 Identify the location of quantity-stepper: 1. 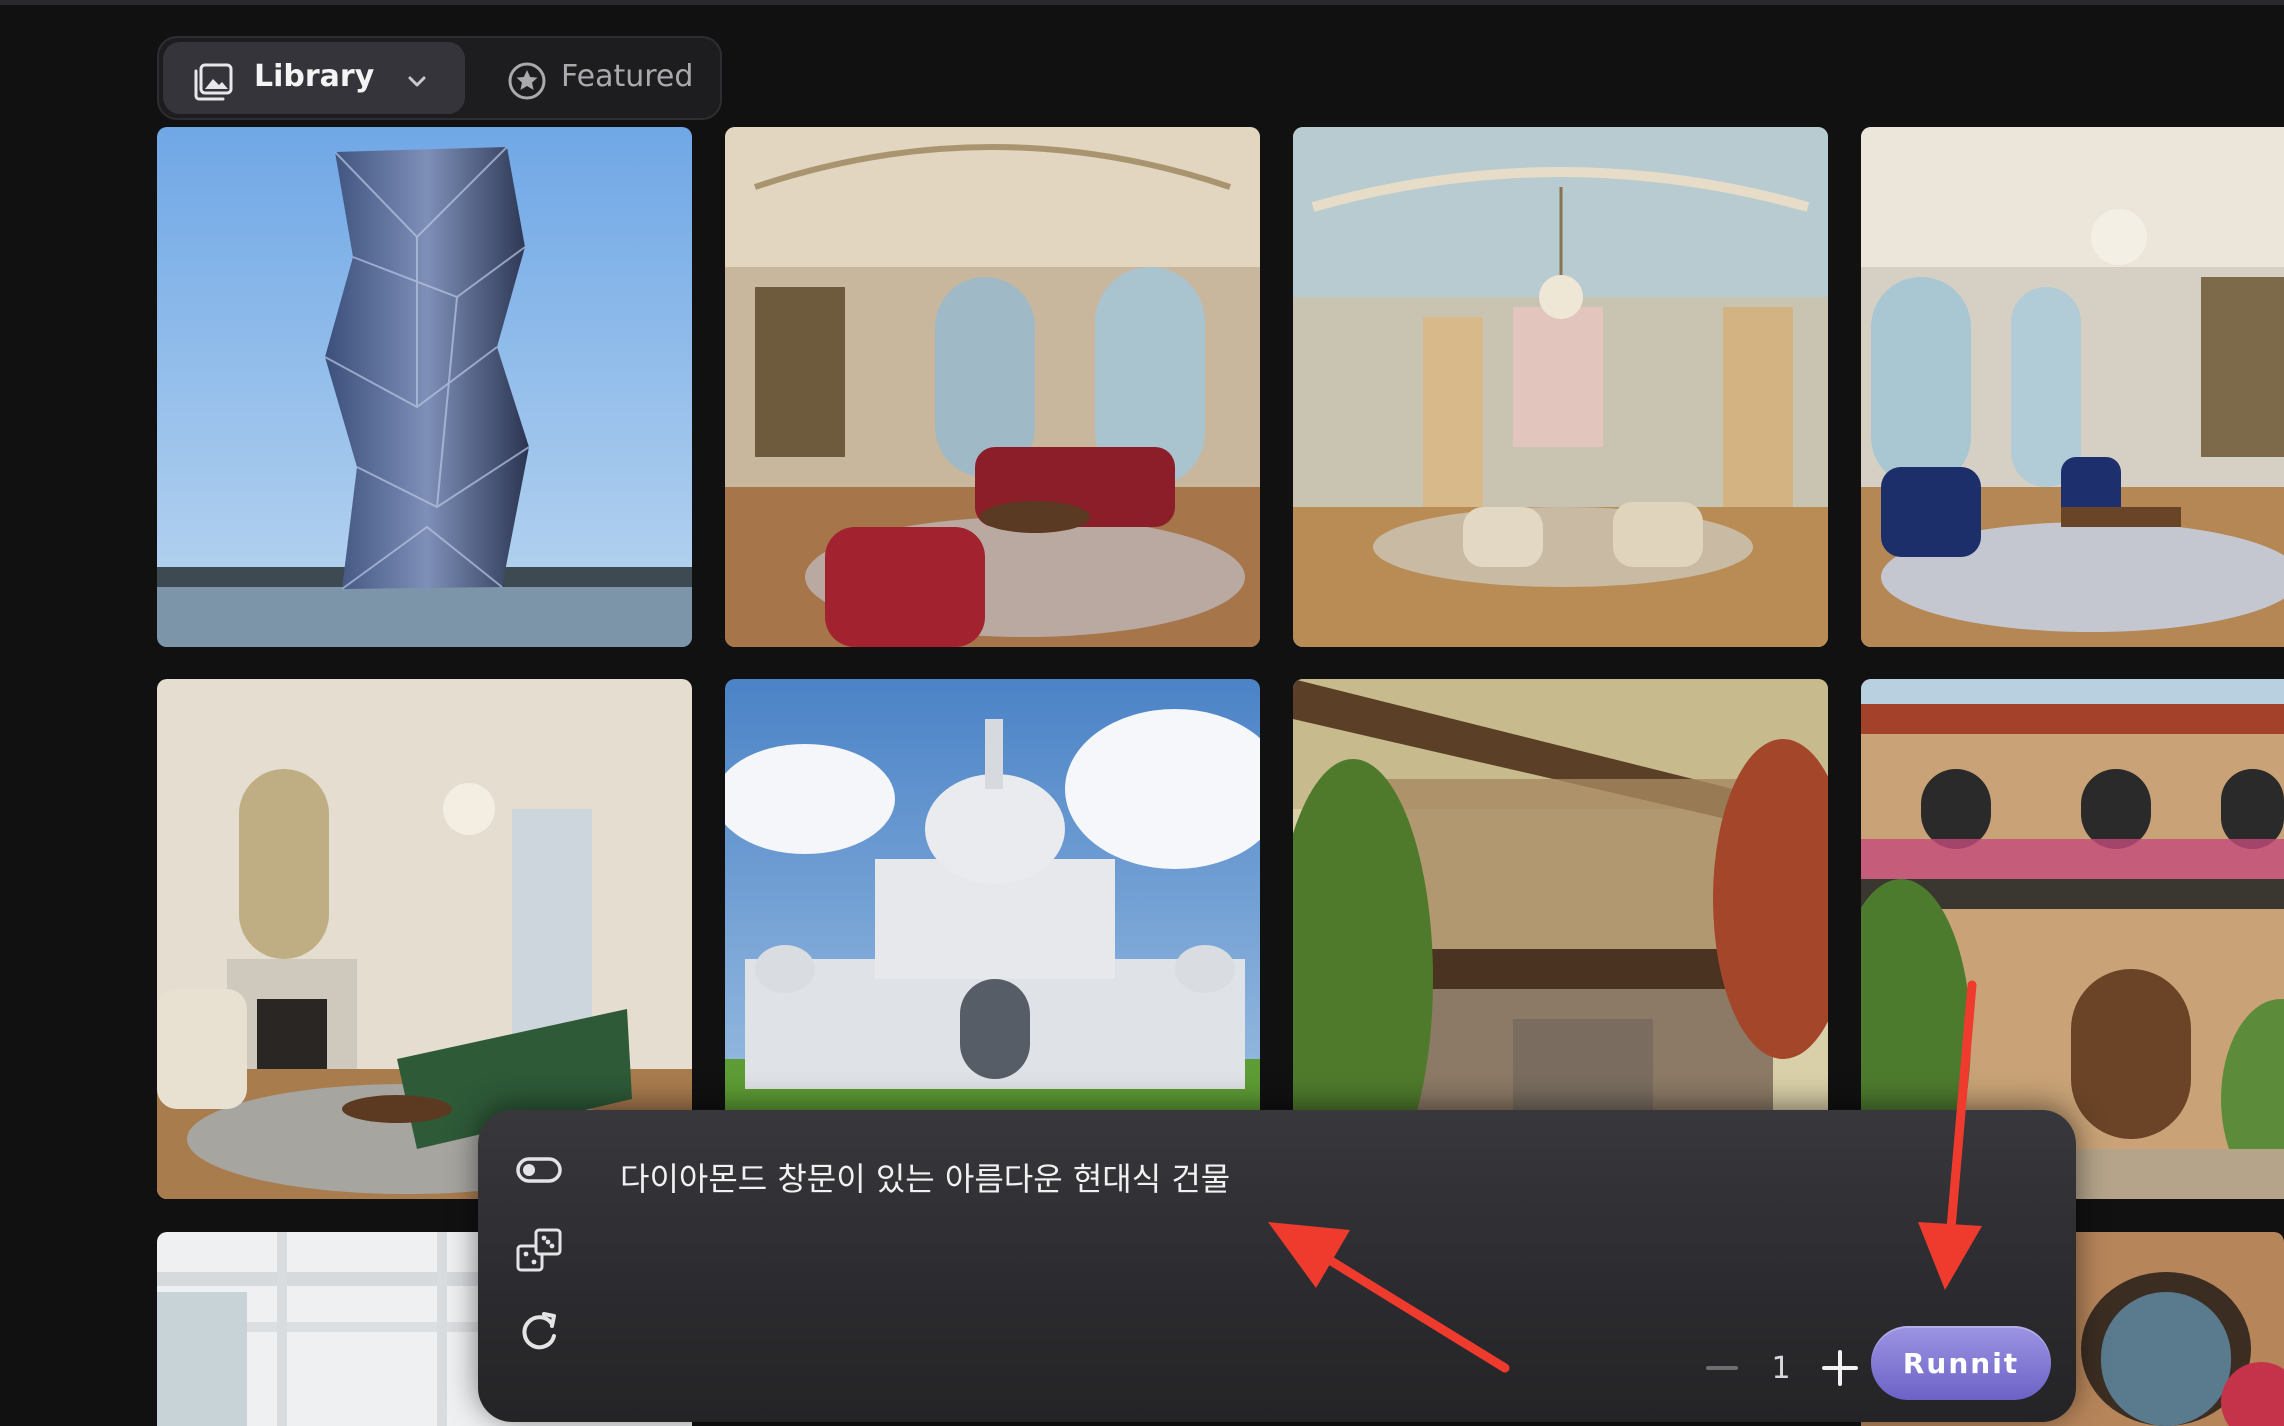
(1781, 1368).